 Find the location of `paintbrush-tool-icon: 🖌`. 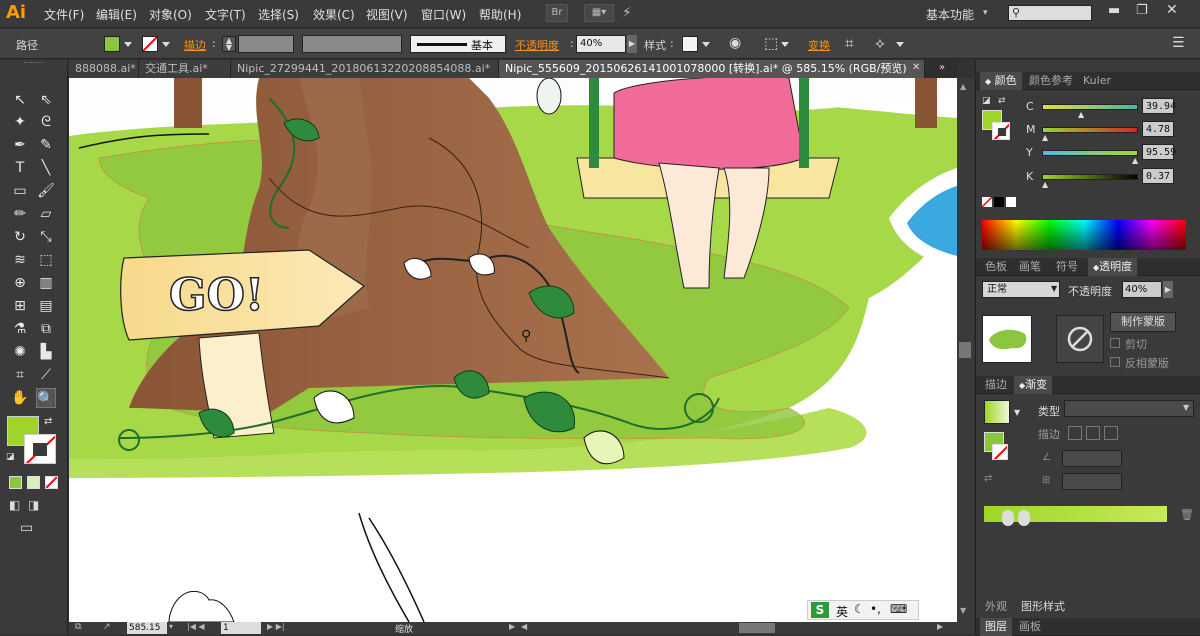

paintbrush-tool-icon: 🖌 is located at coordinates (46, 191).